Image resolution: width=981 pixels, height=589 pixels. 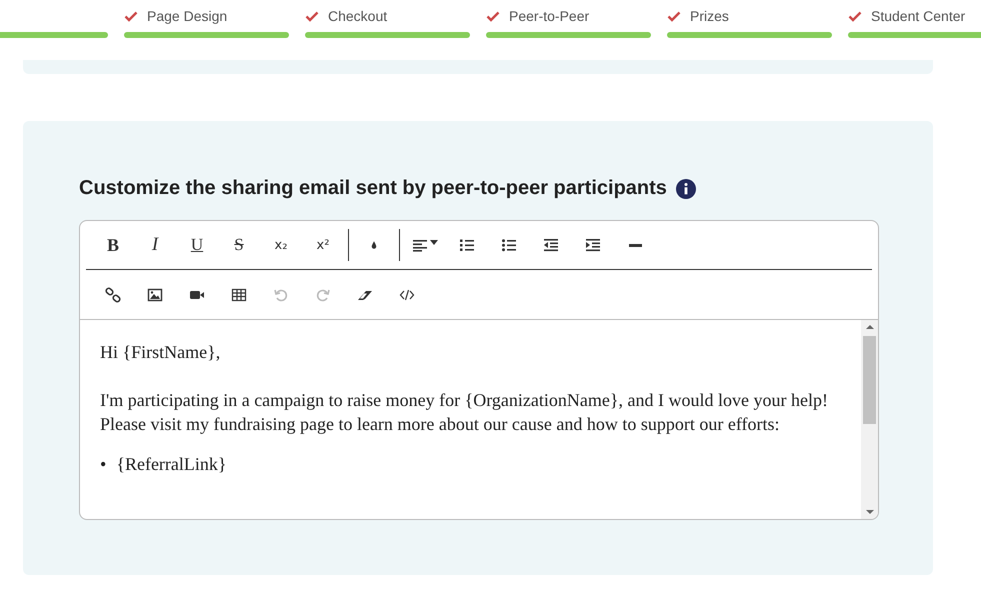 I want to click on table-icon, so click(x=239, y=294).